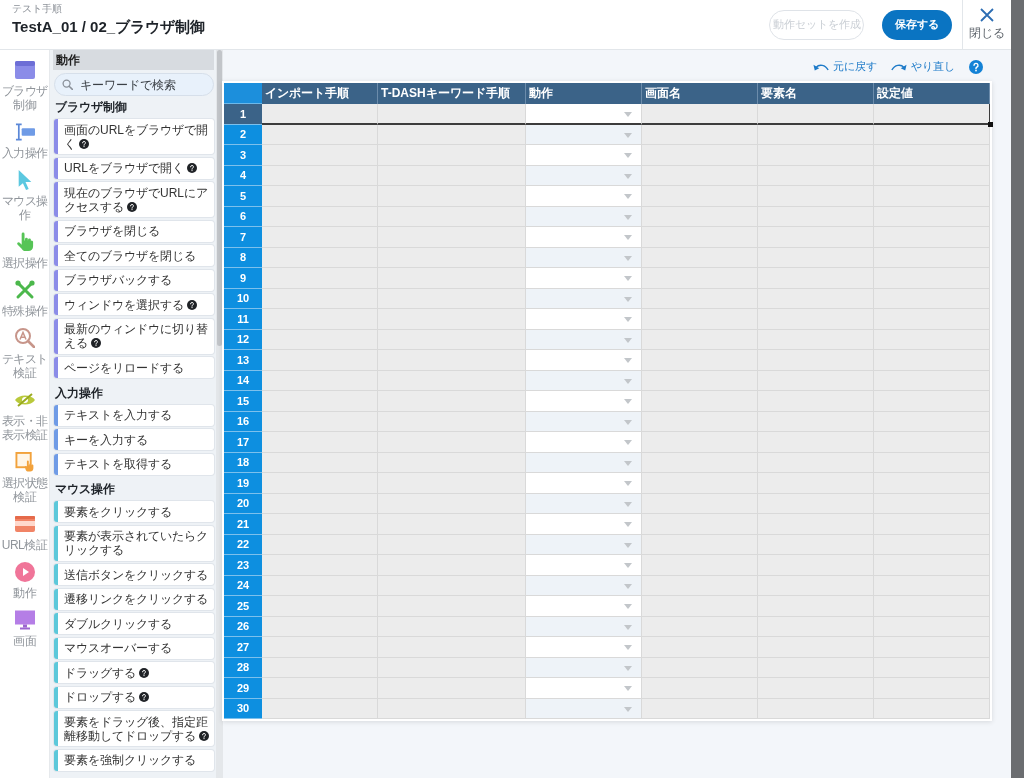 Image resolution: width=1024 pixels, height=778 pixels. I want to click on row-number: 29, so click(243, 688).